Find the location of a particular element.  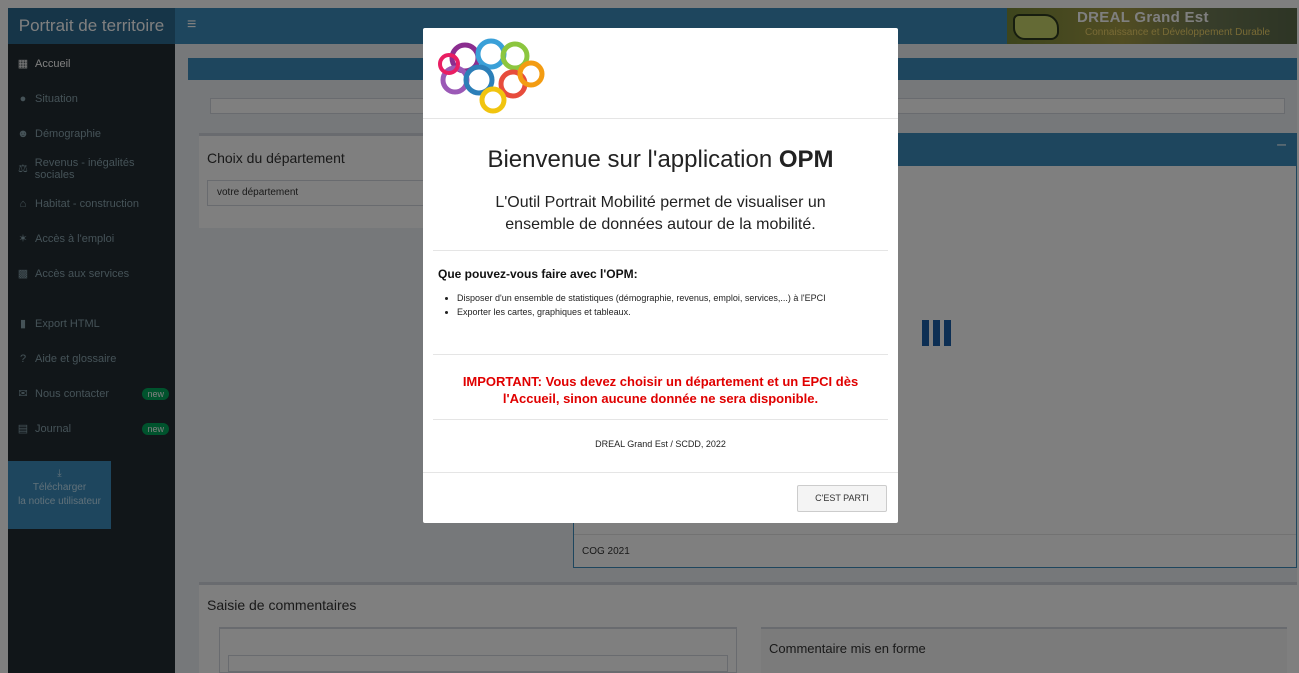

modal-title-text: Bienvenue sur l'application is located at coordinates (633, 159).